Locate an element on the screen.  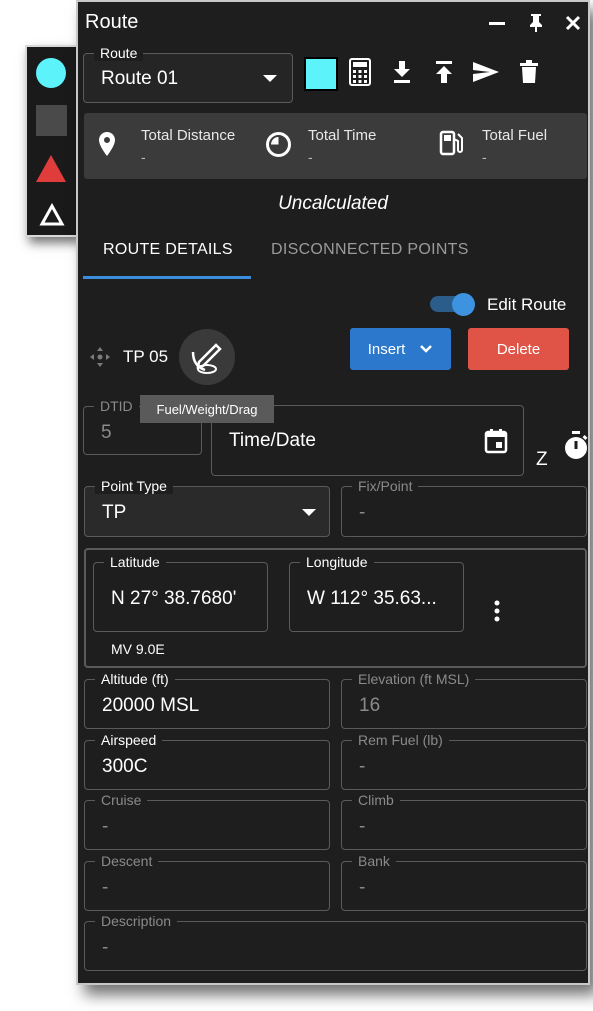
delete-button: Delete is located at coordinates (518, 349).